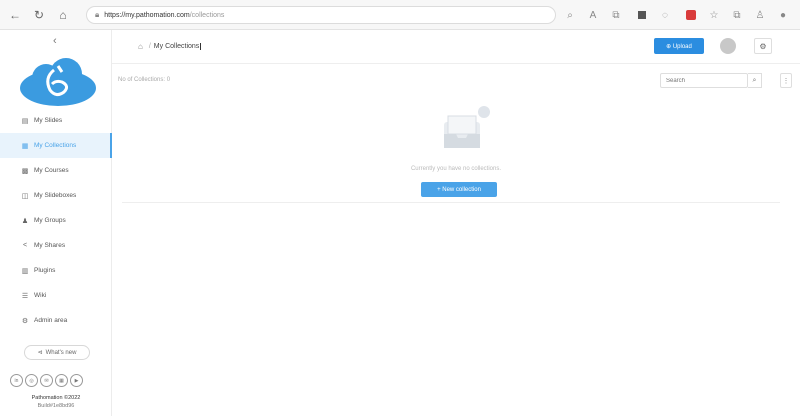  I want to click on collapse-sidebar-button: ‹, so click(55, 41).